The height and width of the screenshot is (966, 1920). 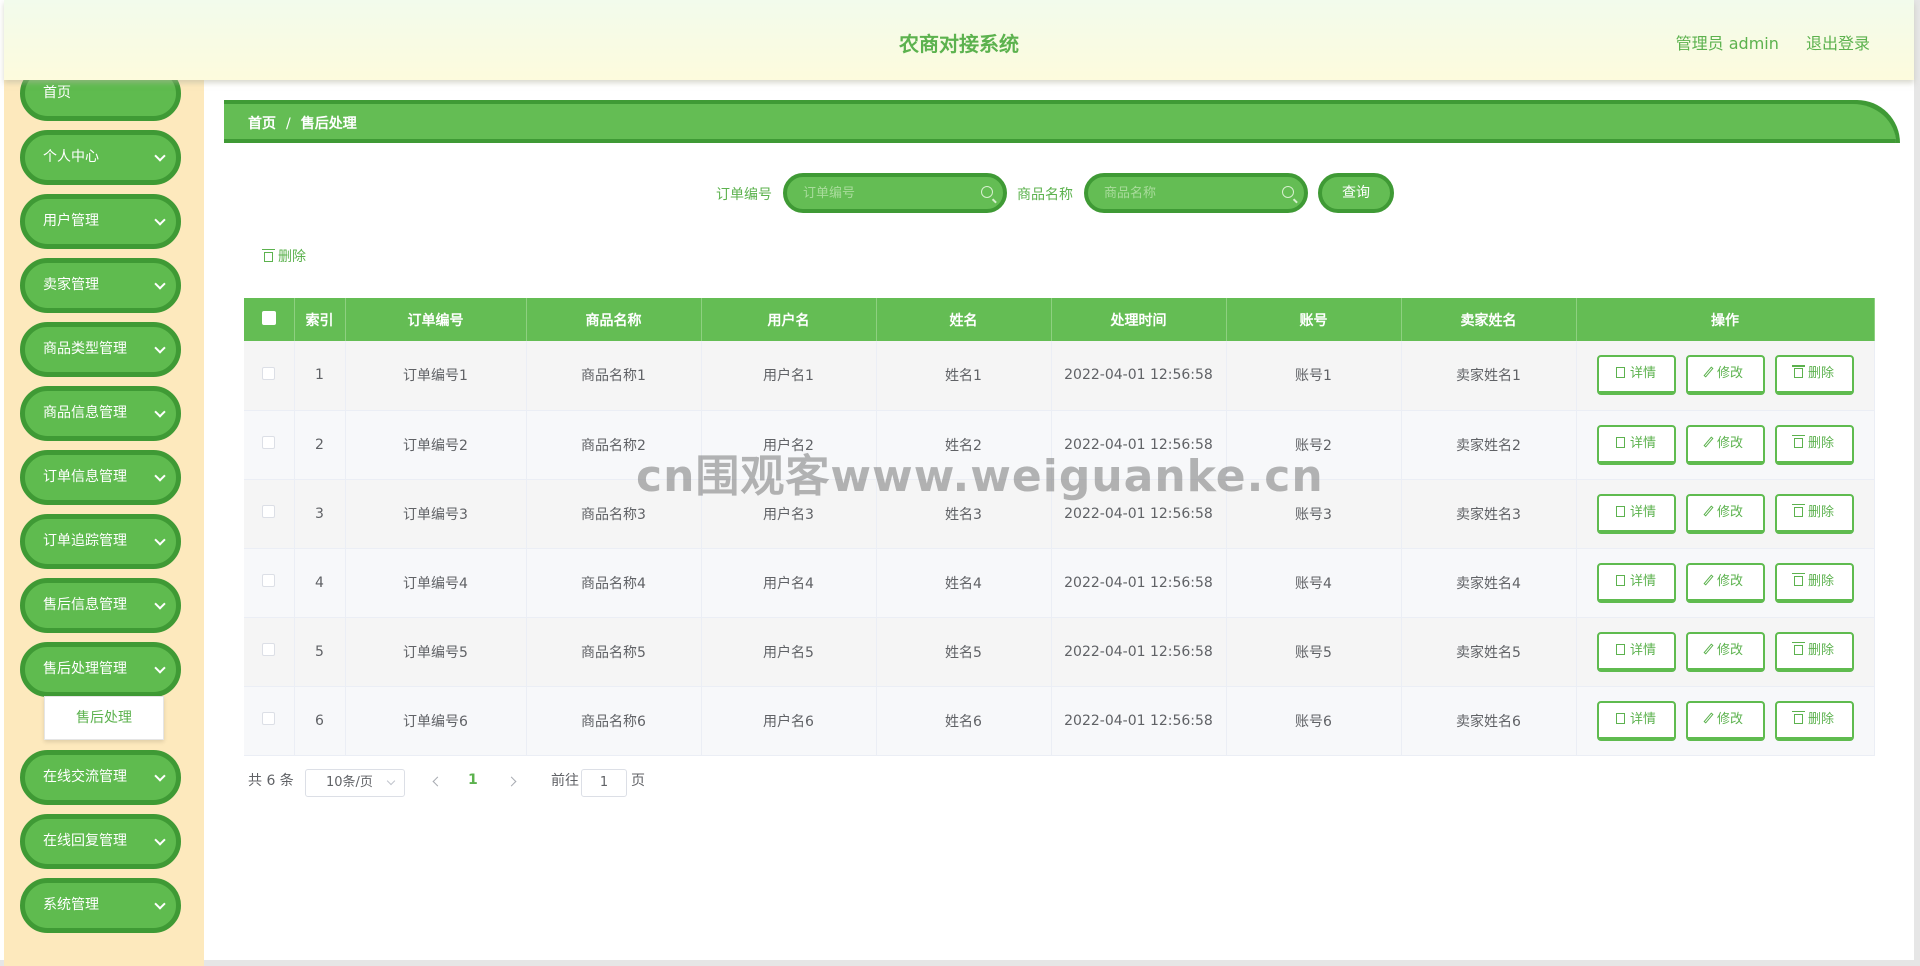 I want to click on sidebar-item: 卖家管理, so click(x=100, y=285).